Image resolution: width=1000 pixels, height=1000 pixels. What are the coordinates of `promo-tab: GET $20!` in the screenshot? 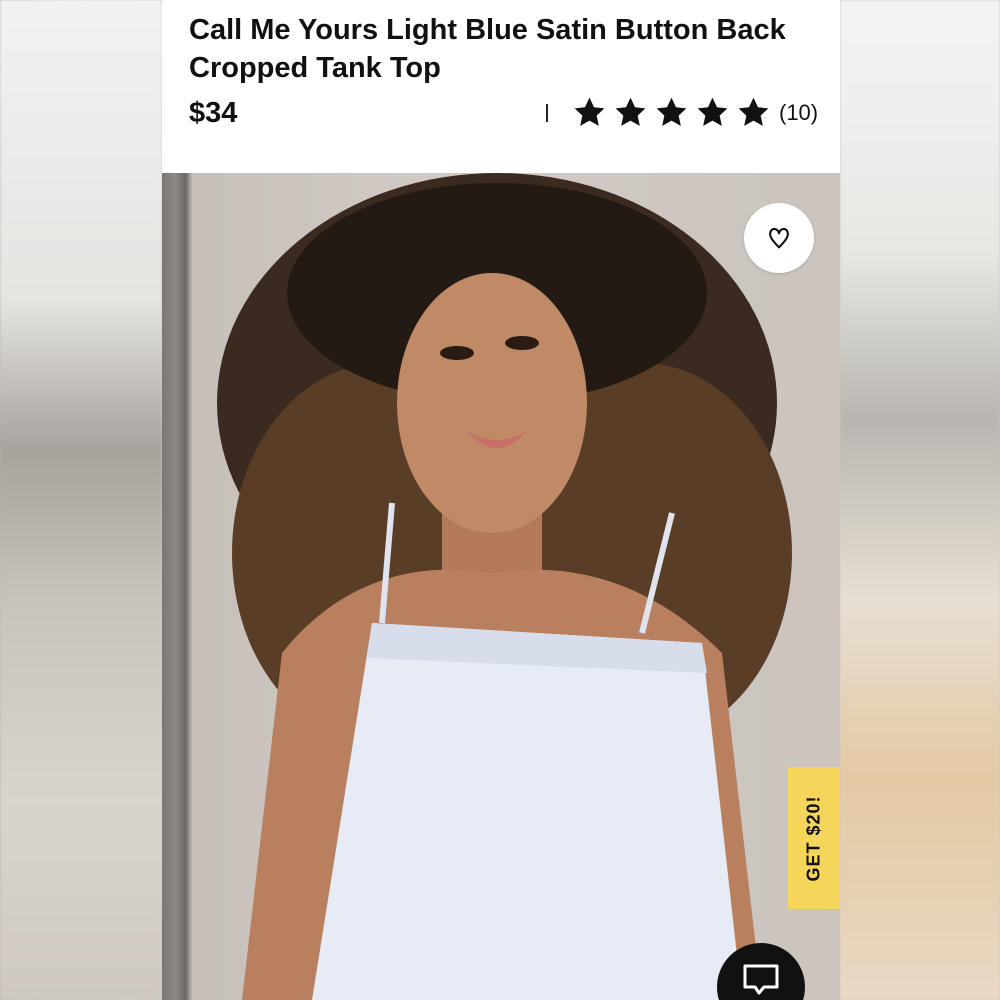 It's located at (814, 838).